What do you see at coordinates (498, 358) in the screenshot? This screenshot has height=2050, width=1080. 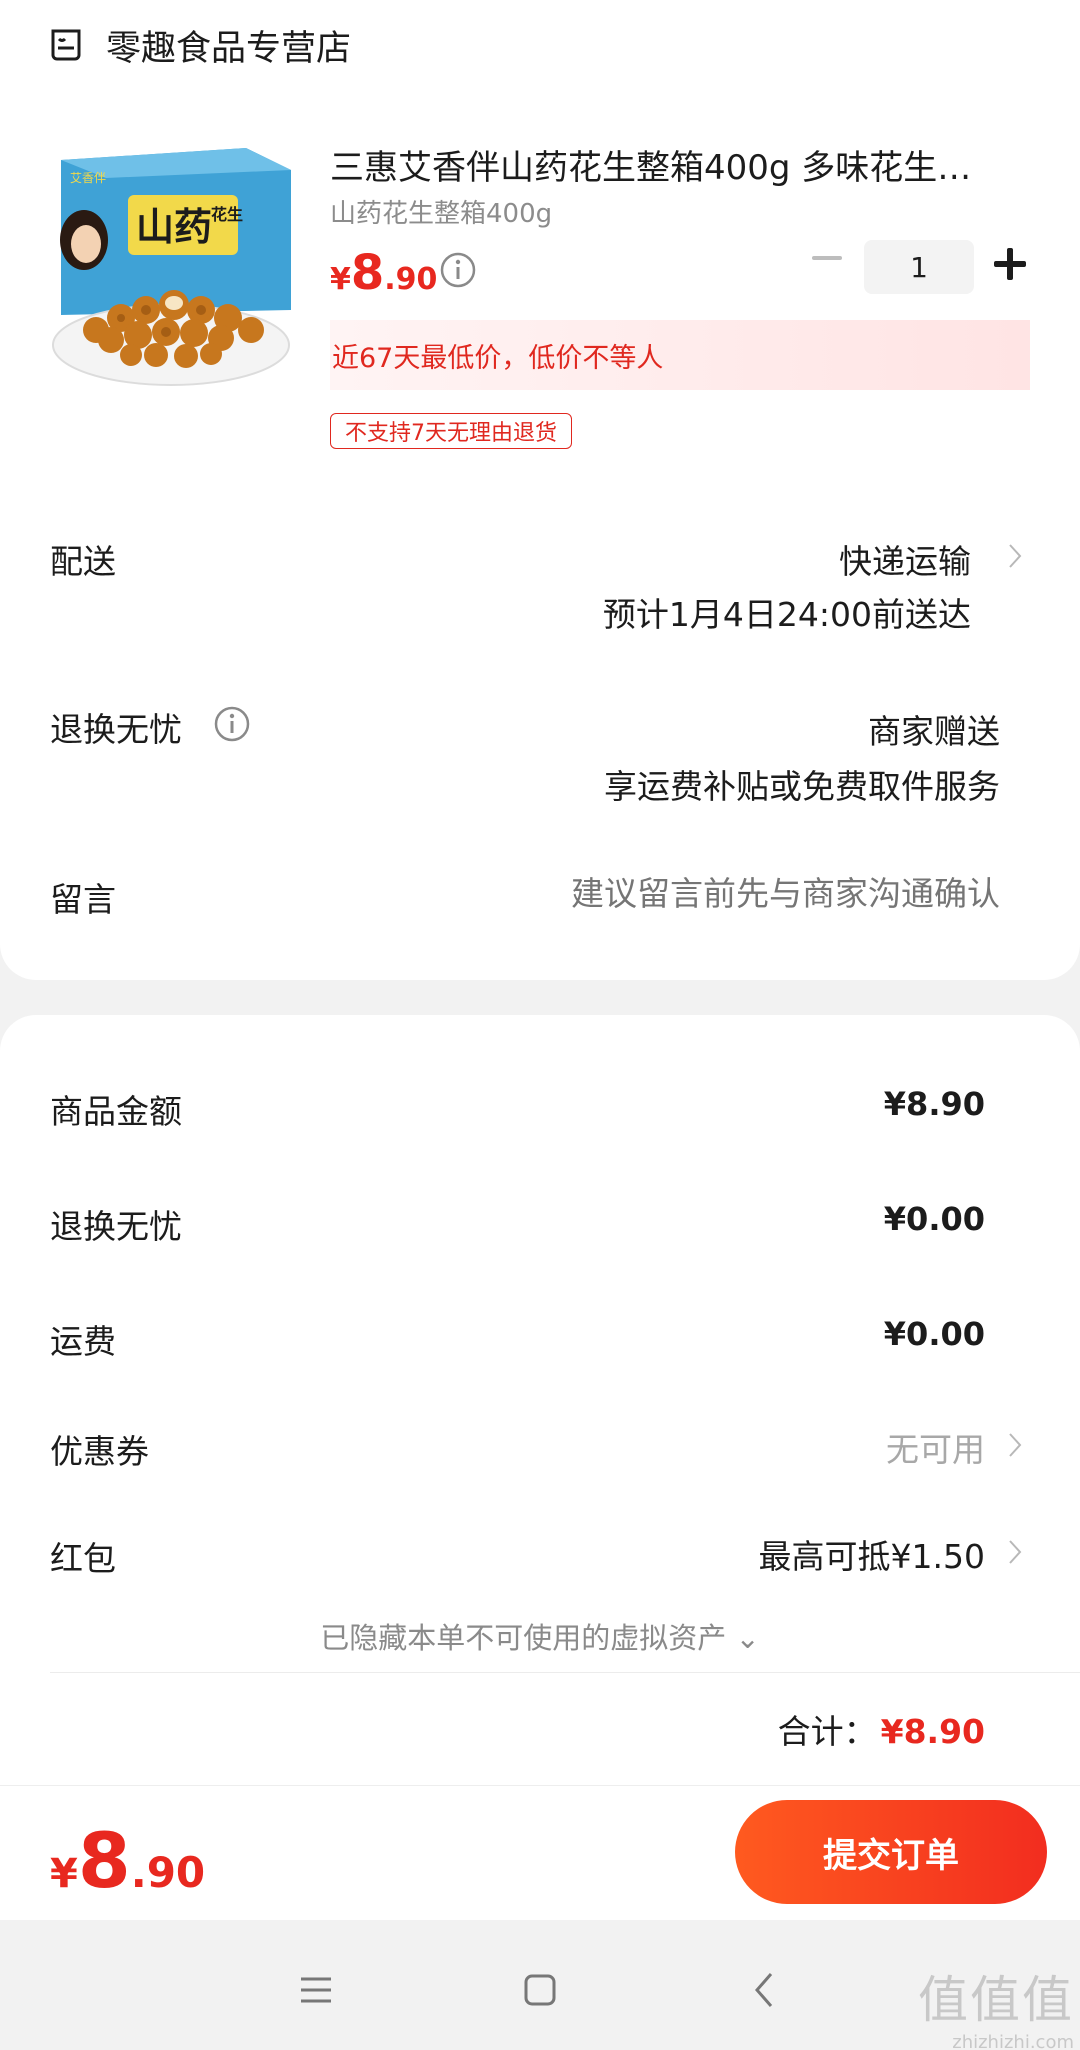 I see `low-price-text: 近67天最低价，低价不等人` at bounding box center [498, 358].